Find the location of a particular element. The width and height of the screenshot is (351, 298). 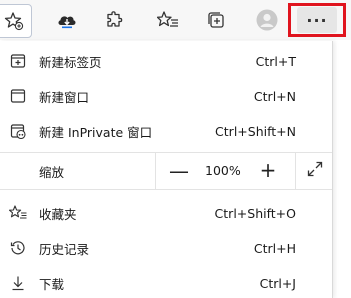

profile-button is located at coordinates (267, 20).